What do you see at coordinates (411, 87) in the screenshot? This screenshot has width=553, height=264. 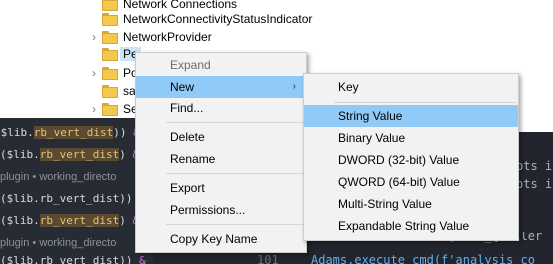 I see `submenu-item-key: Key` at bounding box center [411, 87].